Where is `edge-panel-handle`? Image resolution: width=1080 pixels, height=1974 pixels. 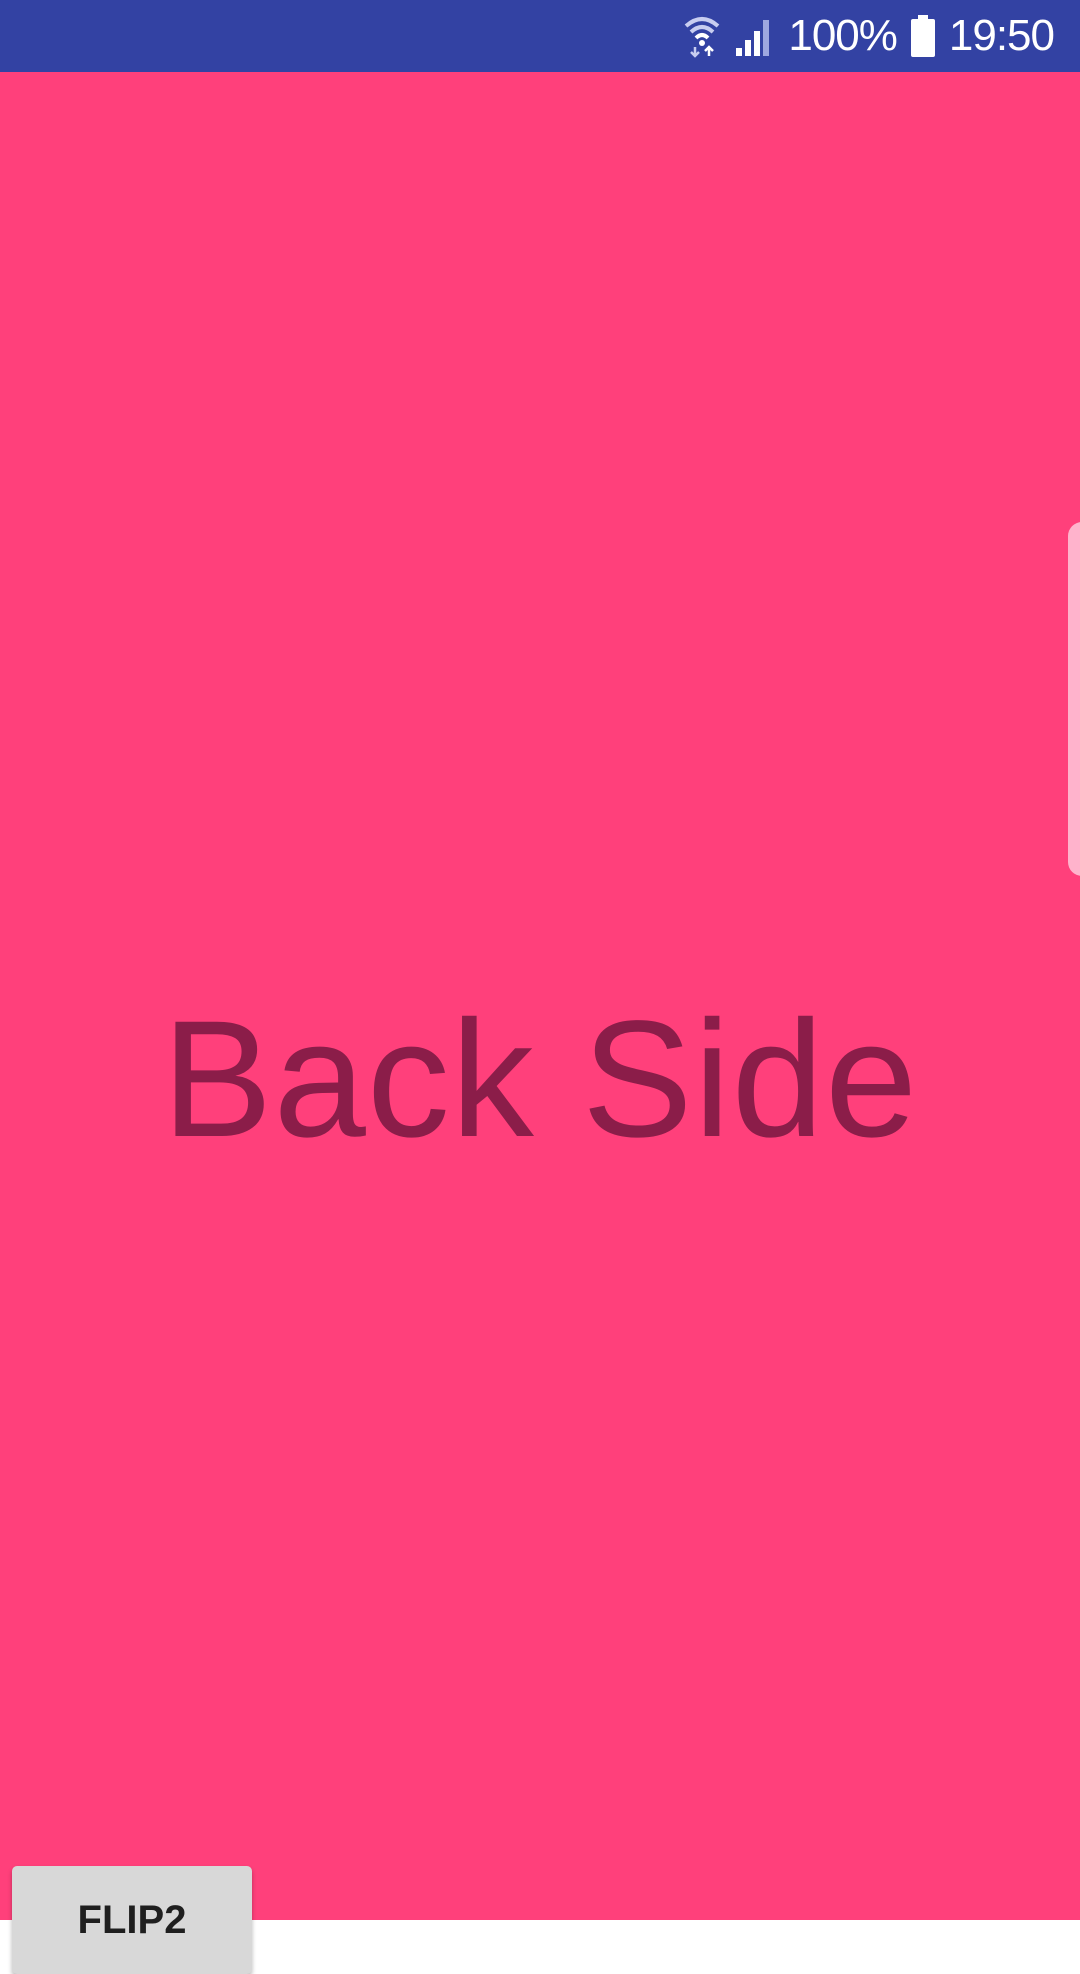 edge-panel-handle is located at coordinates (1074, 699).